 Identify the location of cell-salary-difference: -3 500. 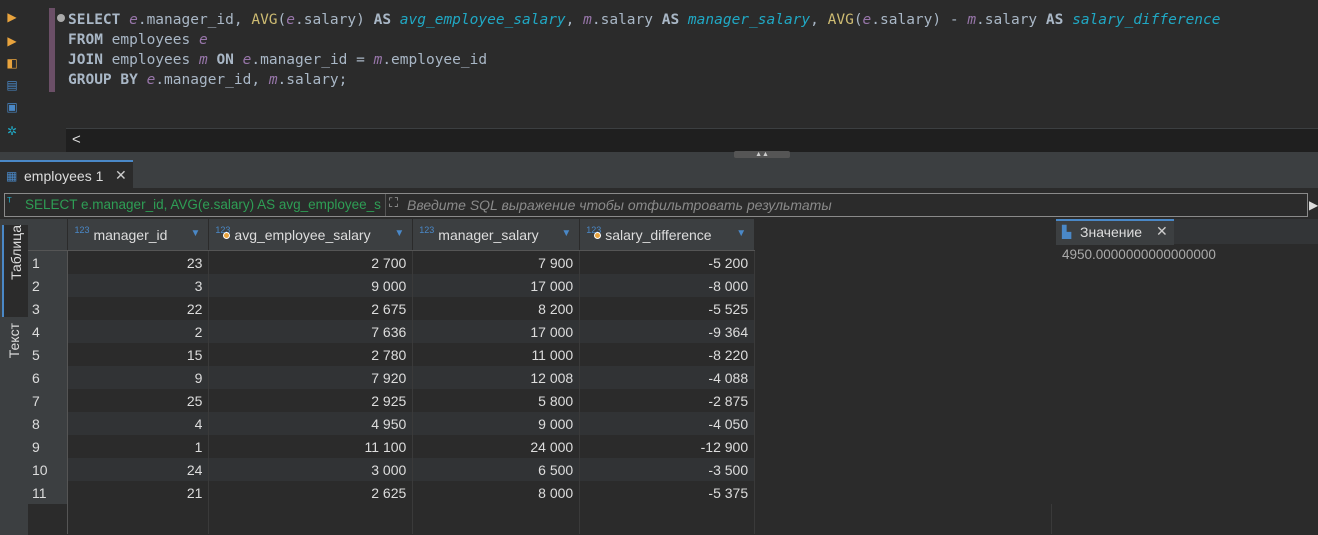
(667, 469).